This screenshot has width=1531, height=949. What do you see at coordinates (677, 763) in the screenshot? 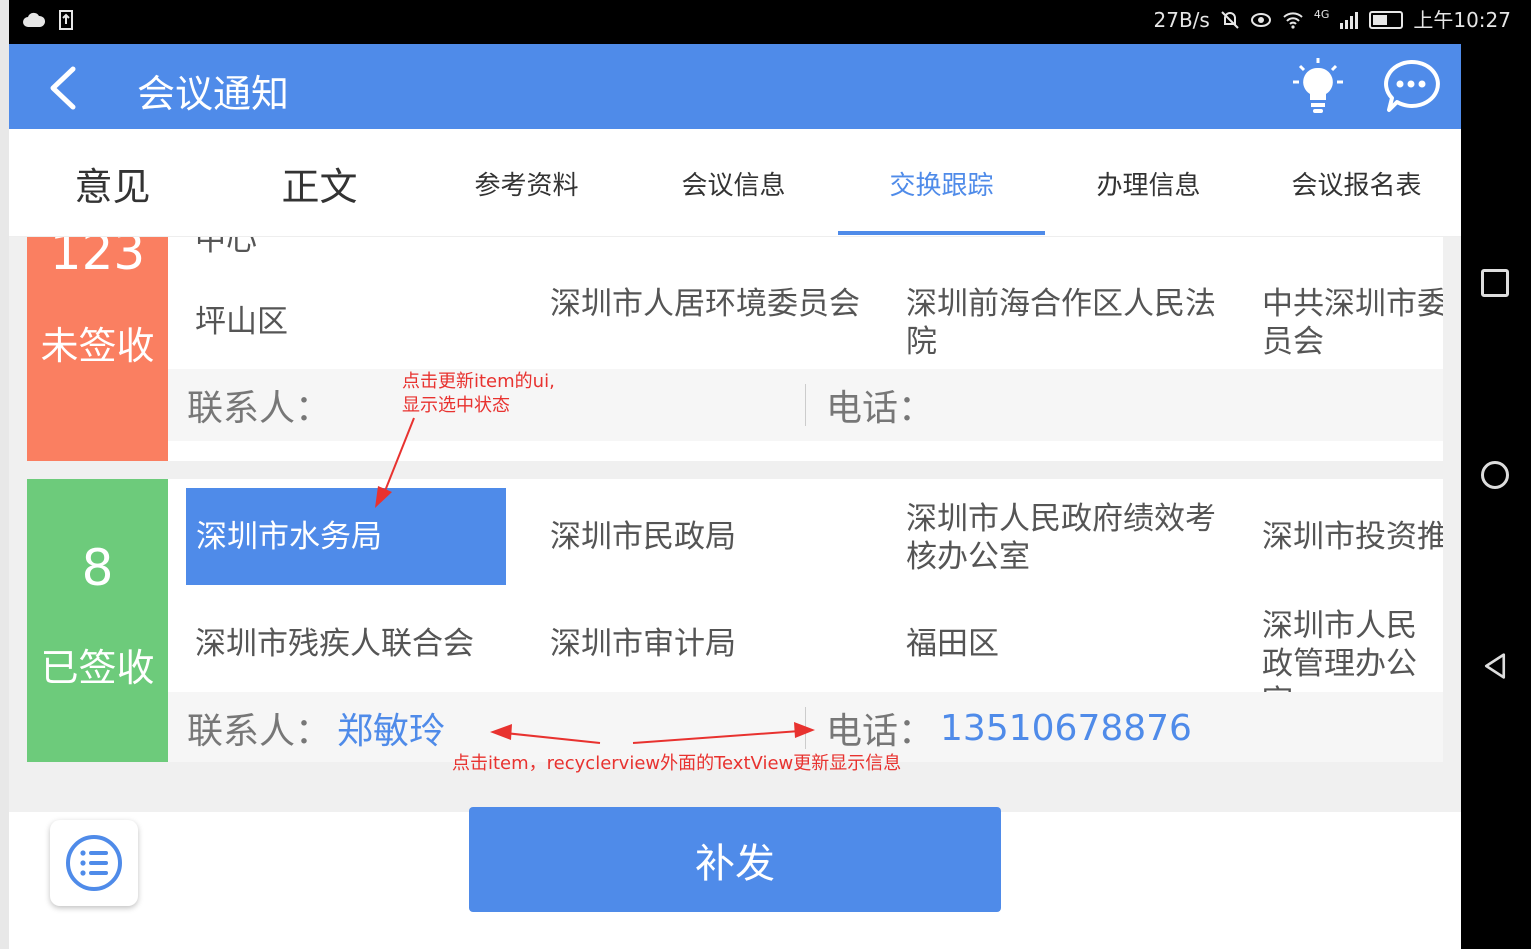
I see `annotation-textview: 点击item，recyclerview外面的TextView更新显示信息` at bounding box center [677, 763].